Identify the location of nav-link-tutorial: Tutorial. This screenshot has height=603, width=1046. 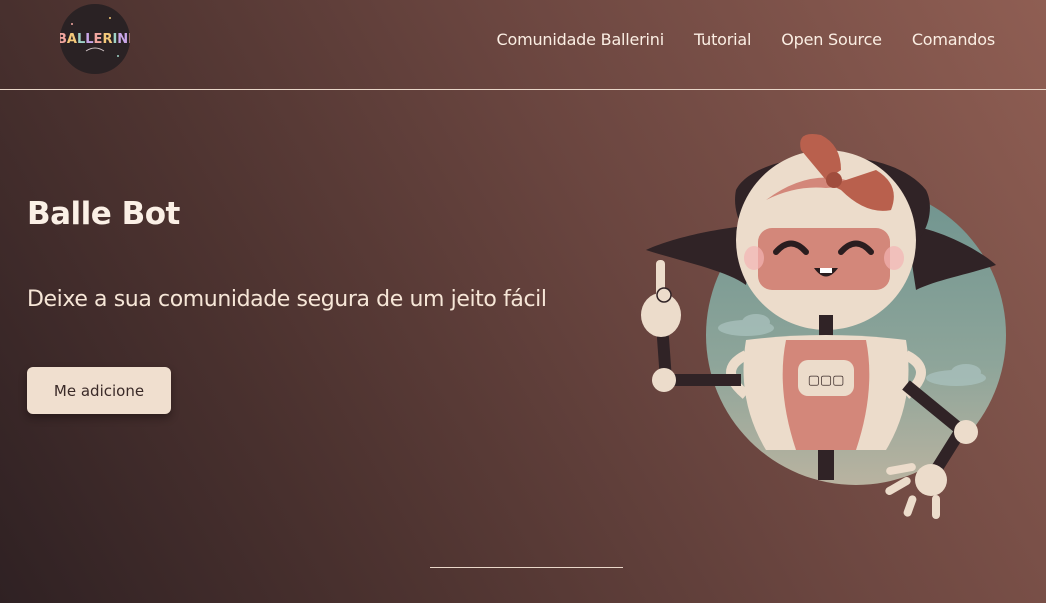
(722, 39).